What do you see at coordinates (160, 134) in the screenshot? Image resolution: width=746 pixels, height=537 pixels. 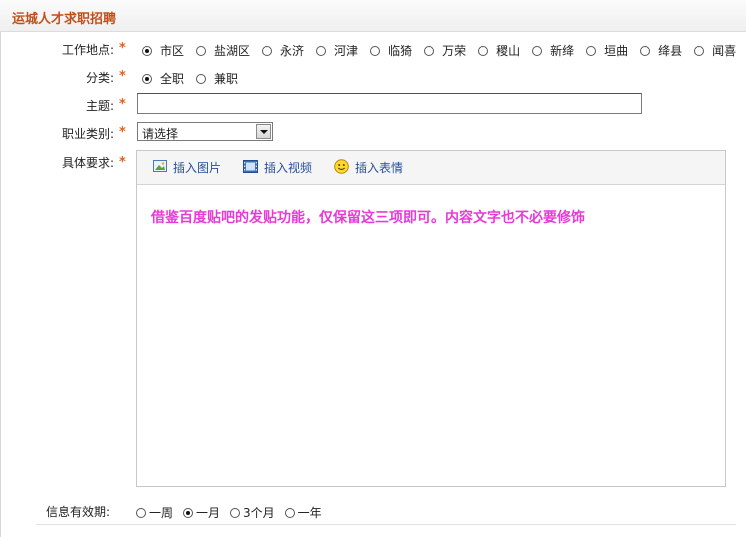 I see `job-type-selected: 请选择` at bounding box center [160, 134].